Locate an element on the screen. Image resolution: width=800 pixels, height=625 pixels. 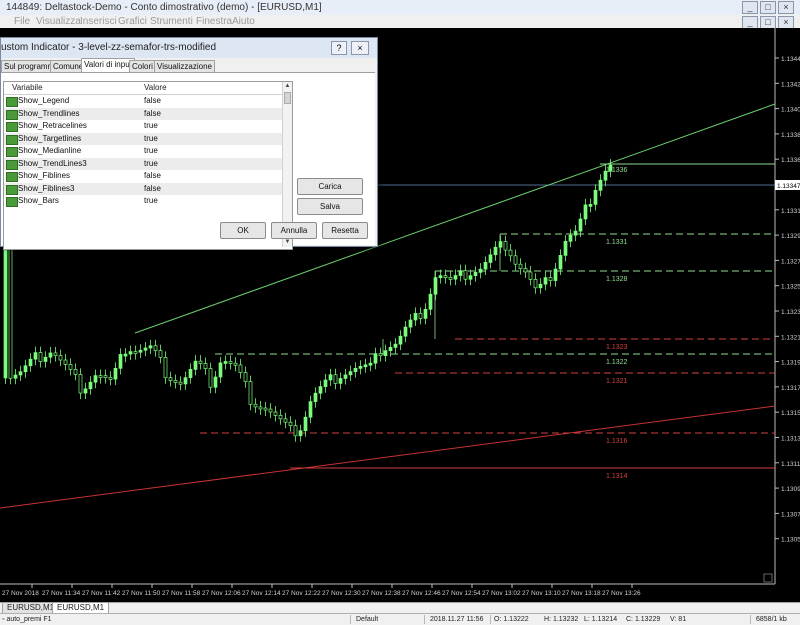
menu-strumenti: Strumenti is located at coordinates (171, 21).